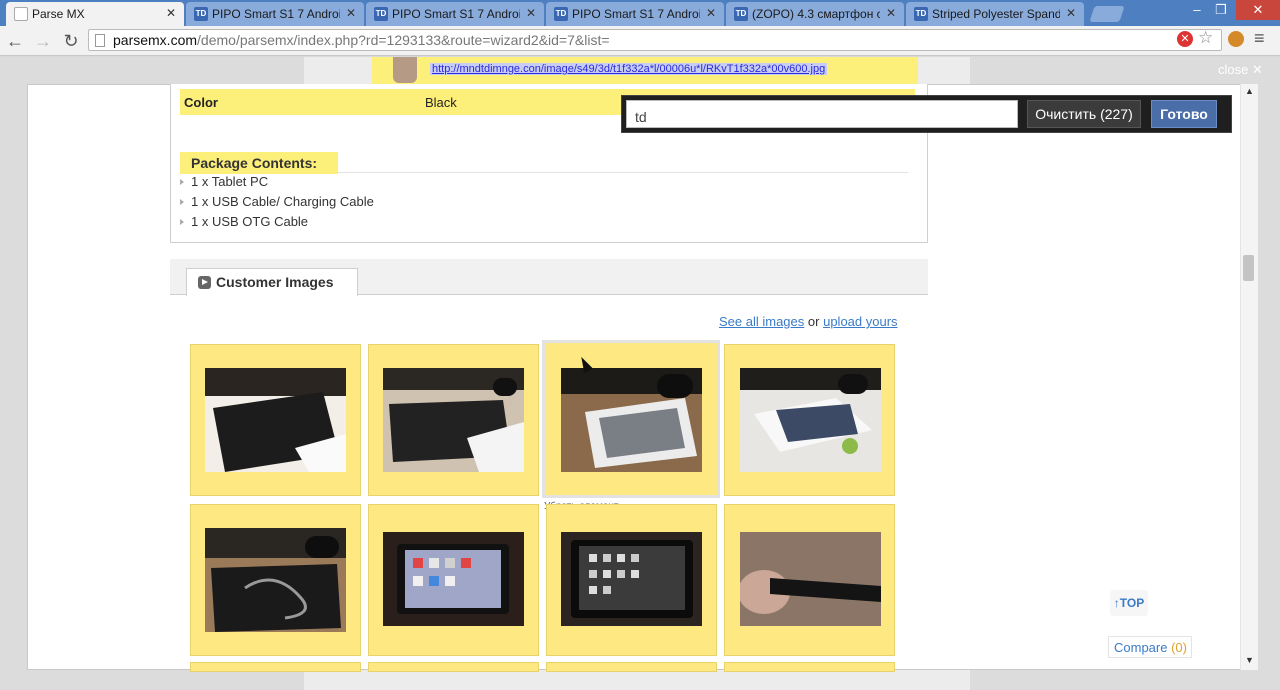 The width and height of the screenshot is (1280, 690). What do you see at coordinates (1259, 38) in the screenshot?
I see `menu-icon: ≡` at bounding box center [1259, 38].